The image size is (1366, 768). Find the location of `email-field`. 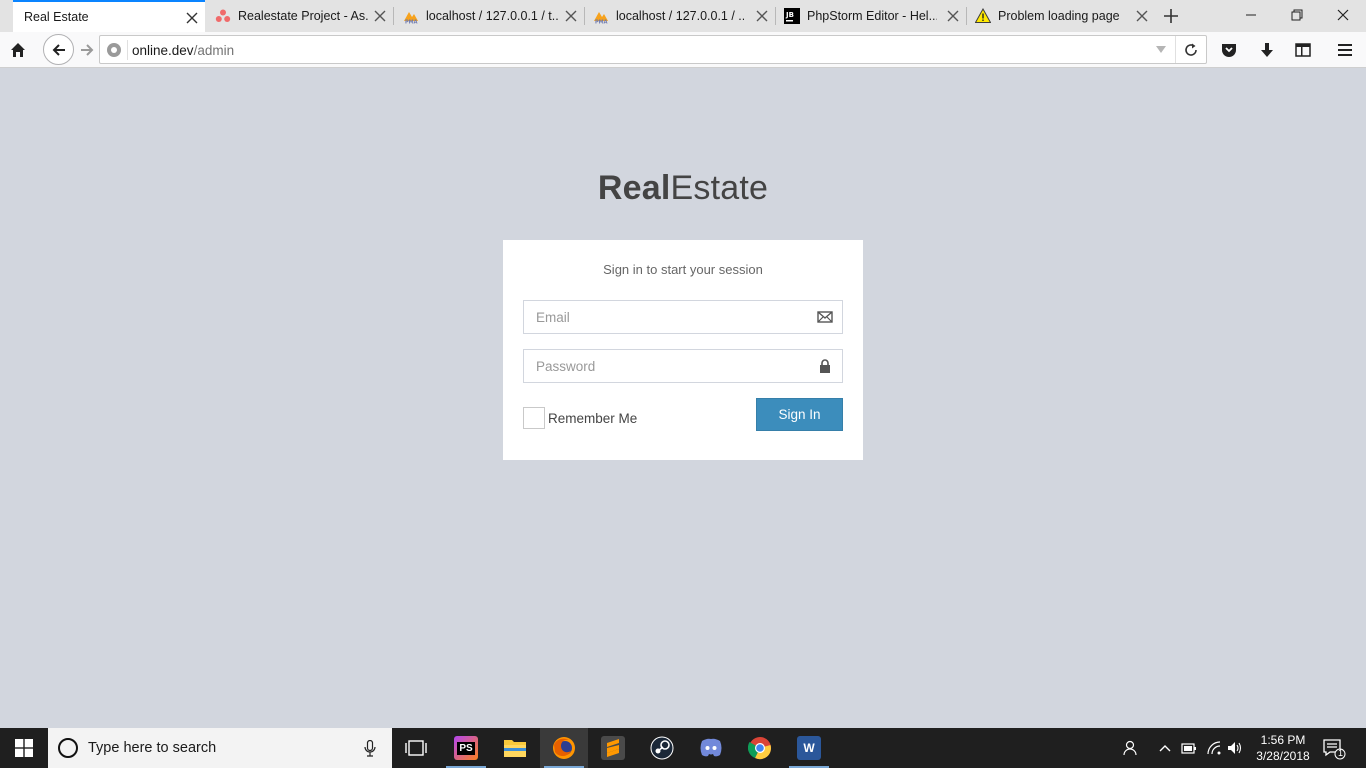

email-field is located at coordinates (683, 317).